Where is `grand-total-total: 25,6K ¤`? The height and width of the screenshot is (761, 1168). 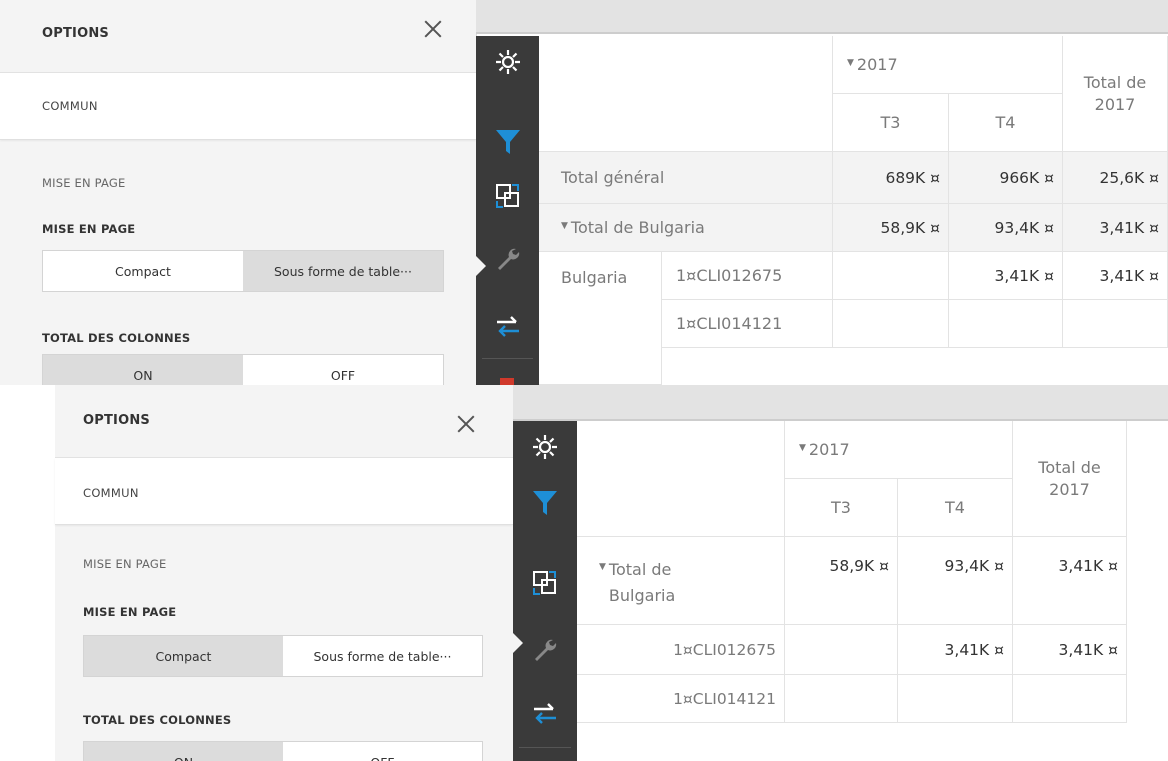
grand-total-total: 25,6K ¤ is located at coordinates (1115, 178).